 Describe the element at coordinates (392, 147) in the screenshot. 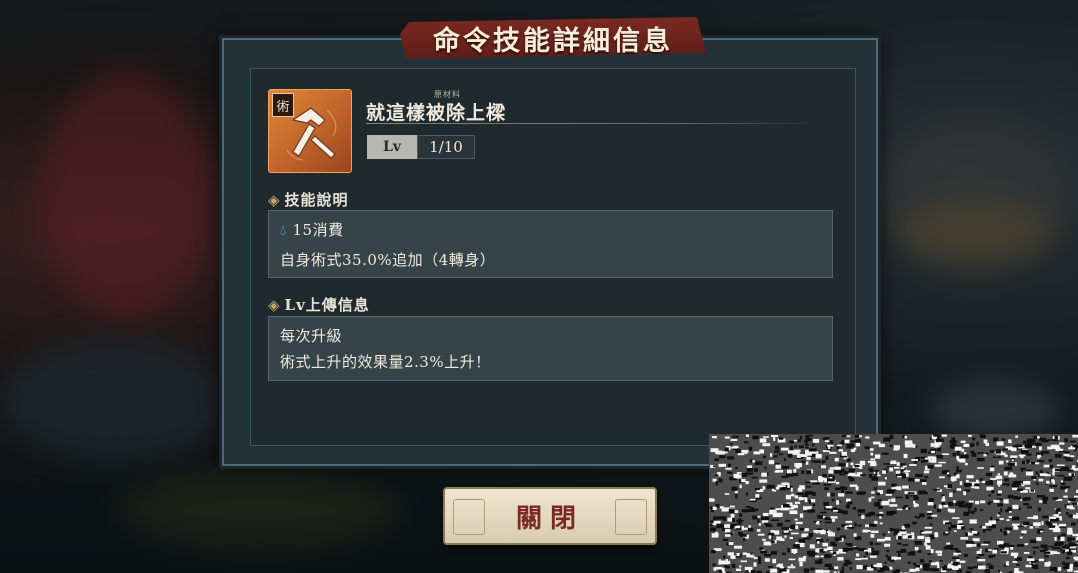

I see `level-label: Lv` at that location.